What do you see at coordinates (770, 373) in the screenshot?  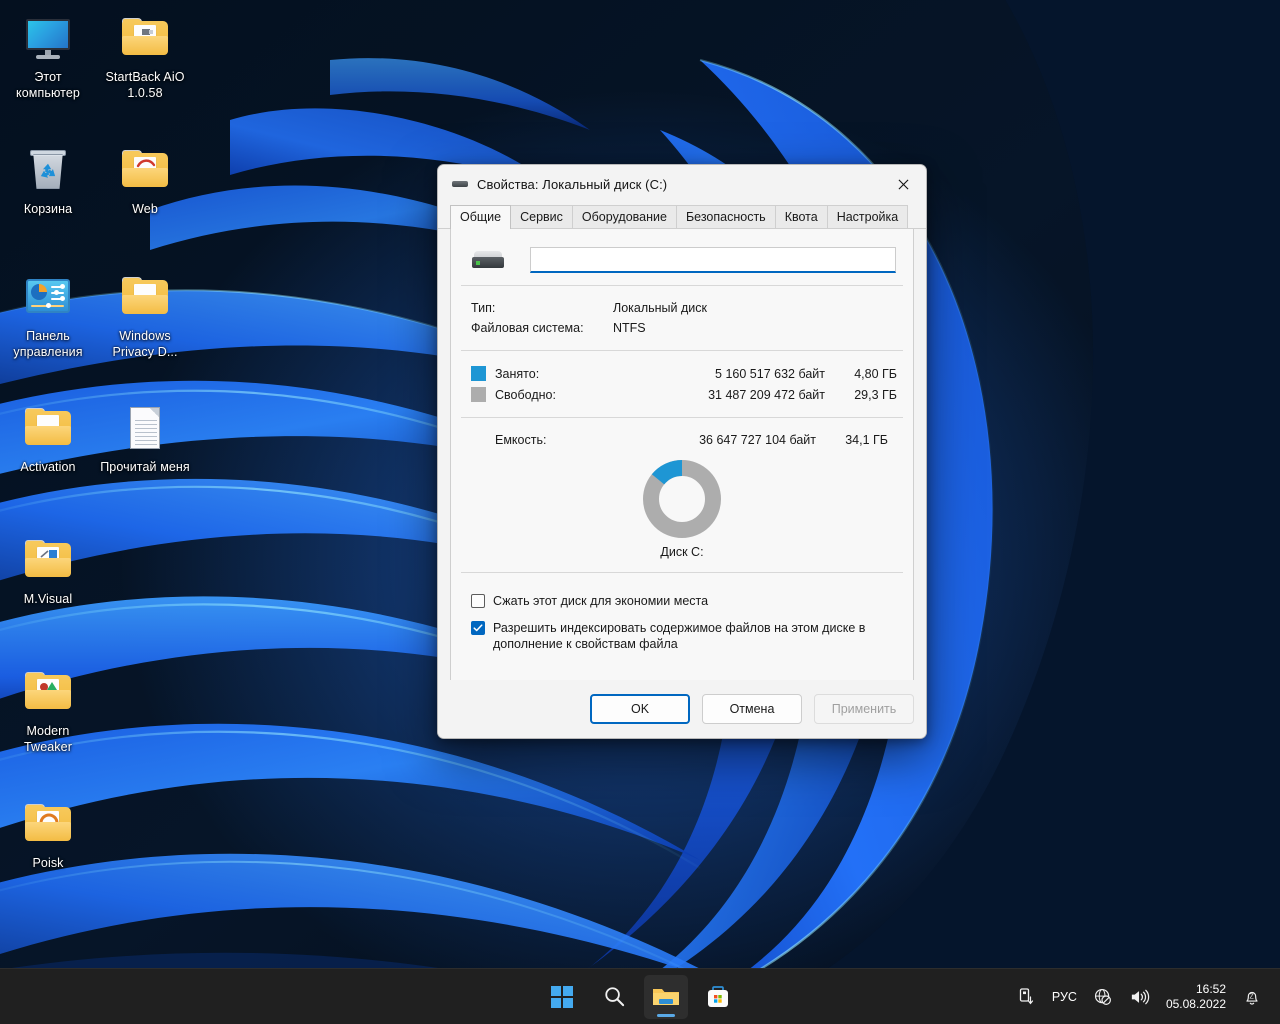 I see `used-space-bytes: 5 160 517 632 байт` at bounding box center [770, 373].